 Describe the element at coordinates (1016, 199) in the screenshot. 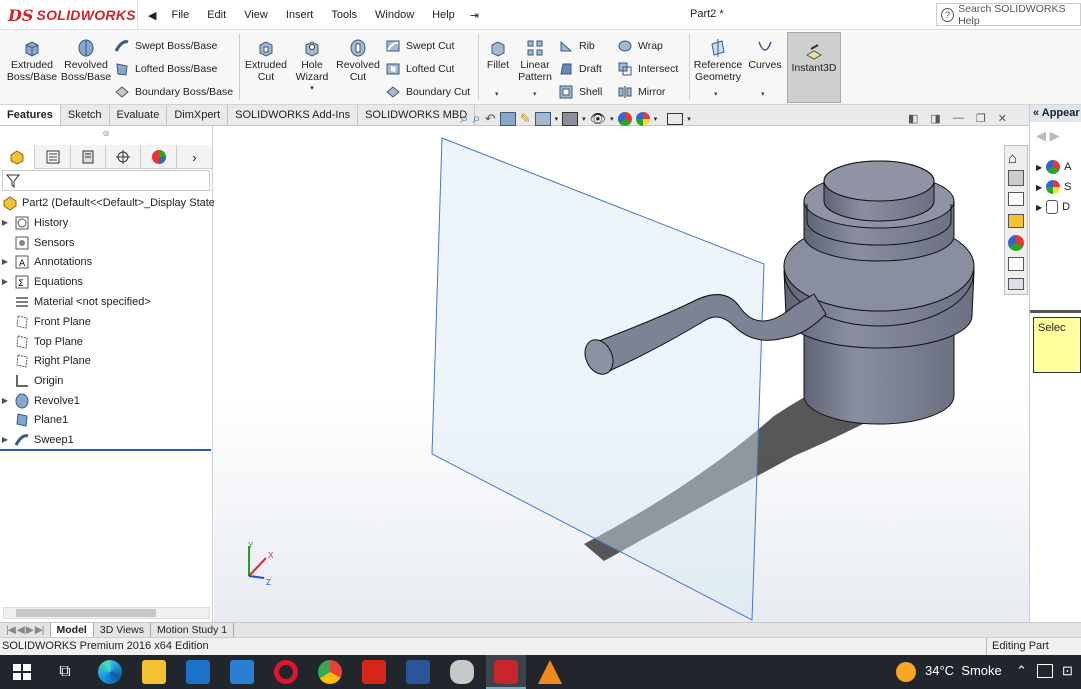

I see `file-explorer-icon` at that location.